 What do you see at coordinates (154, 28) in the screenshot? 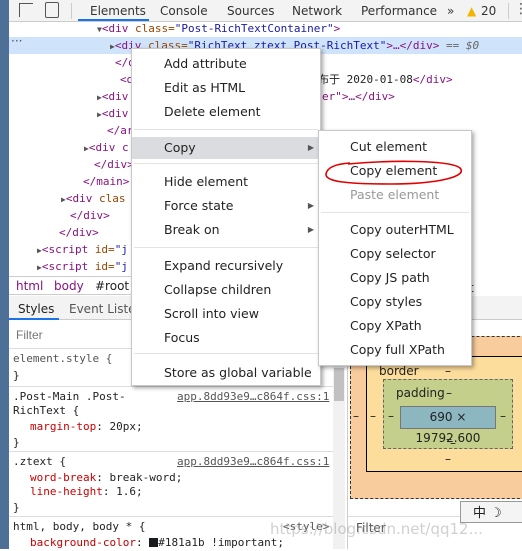
I see `attr-name: class=` at bounding box center [154, 28].